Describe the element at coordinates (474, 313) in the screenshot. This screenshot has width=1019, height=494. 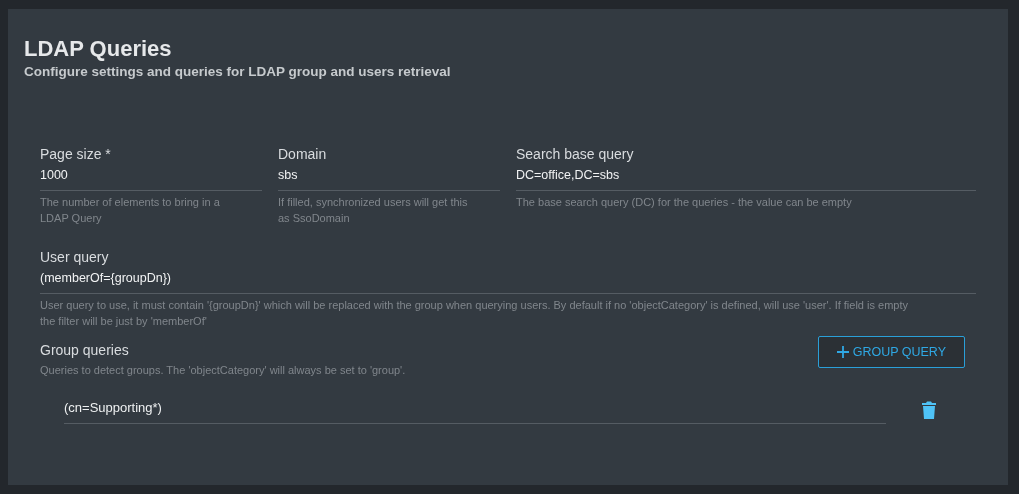
I see `helper-text: User query to use, it must contain '{groupDn}' which will be replaced with the group when querying users. By default if no 'objectCategory' is defined, will use 'user'. If field is empty the filter will be just by 'memberOf'` at that location.